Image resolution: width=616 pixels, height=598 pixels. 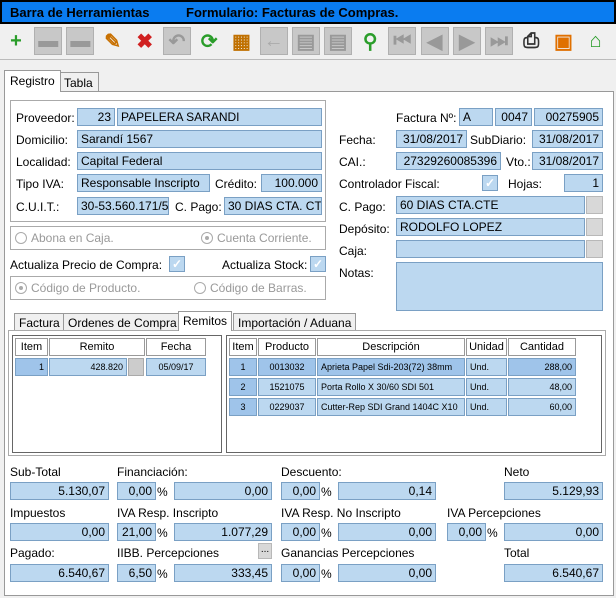 I want to click on productos-cell-descripcion: Cutter-Rep SDI Grand 1404C X10, so click(x=391, y=407).